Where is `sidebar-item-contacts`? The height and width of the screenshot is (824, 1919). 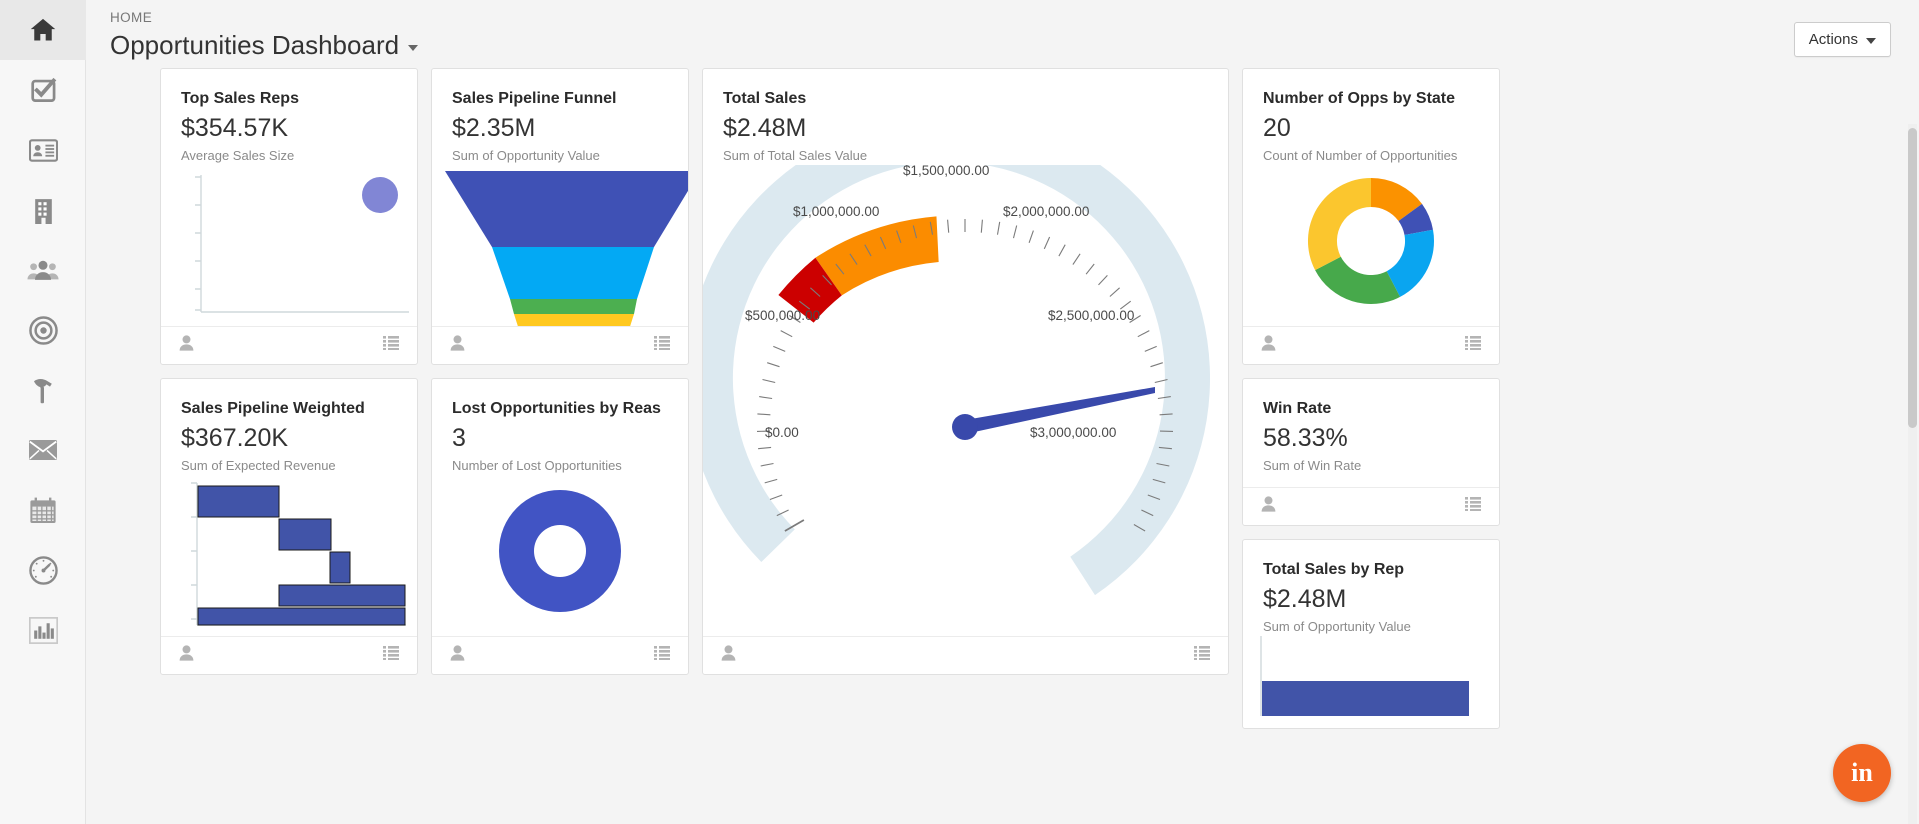 sidebar-item-contacts is located at coordinates (43, 150).